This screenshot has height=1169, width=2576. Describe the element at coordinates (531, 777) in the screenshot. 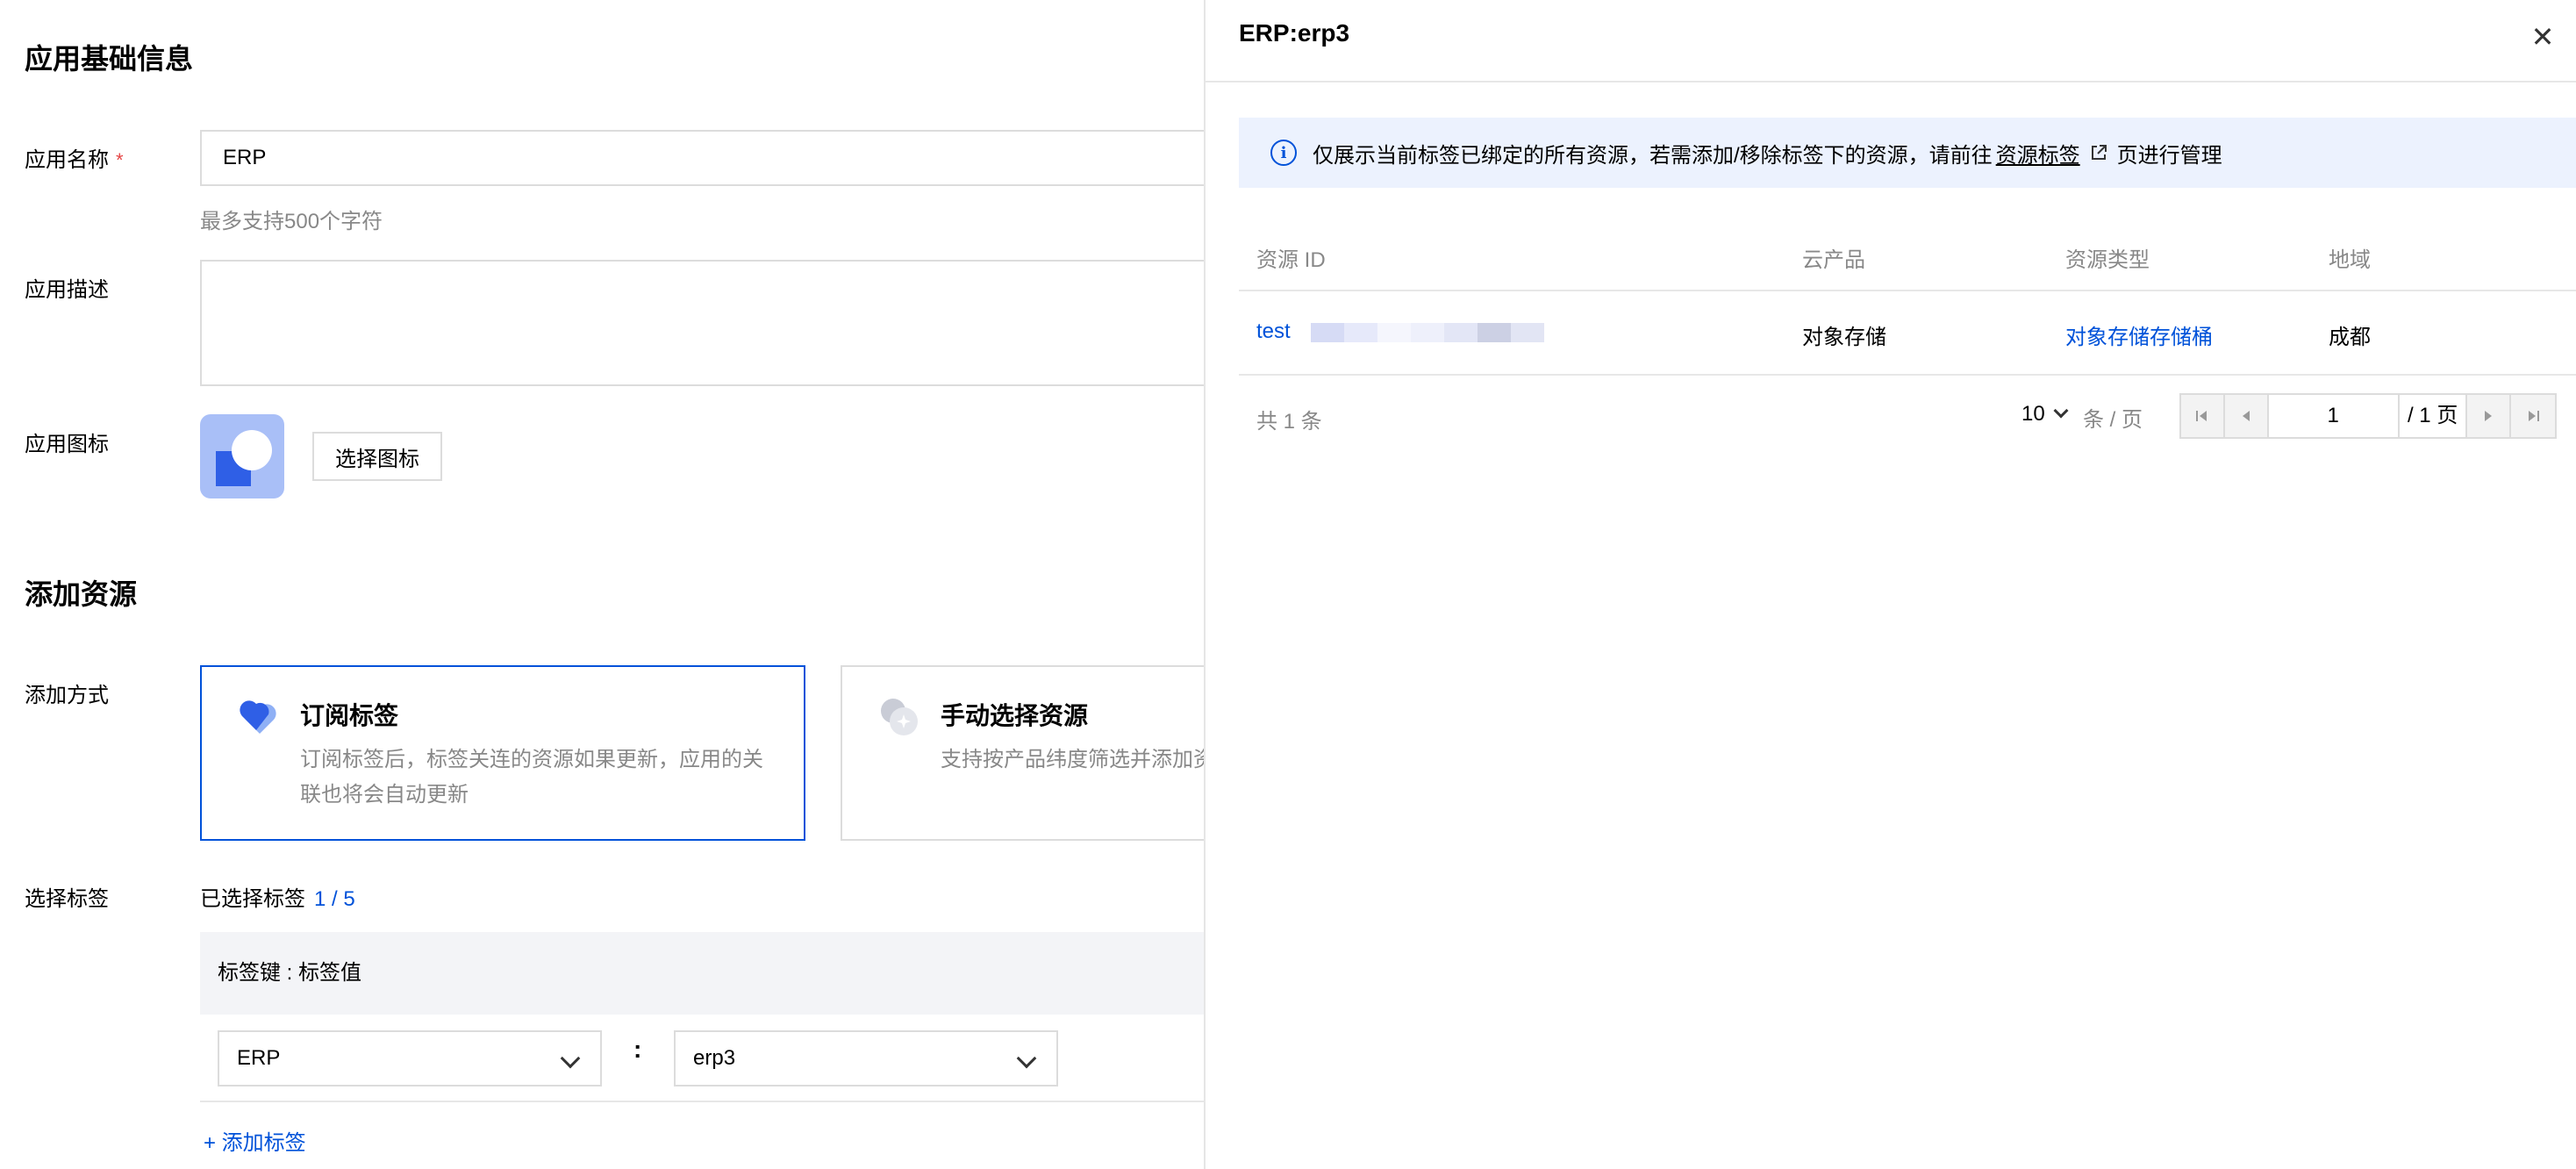

I see `method-card-desc: 订阅标签后，标签关连的资源如果更新，应用的关 联也将会自动更新` at that location.